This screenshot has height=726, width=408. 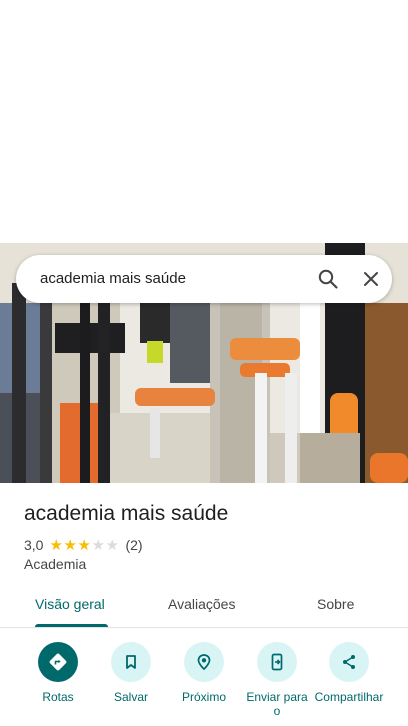 What do you see at coordinates (328, 279) in the screenshot?
I see `search-icon` at bounding box center [328, 279].